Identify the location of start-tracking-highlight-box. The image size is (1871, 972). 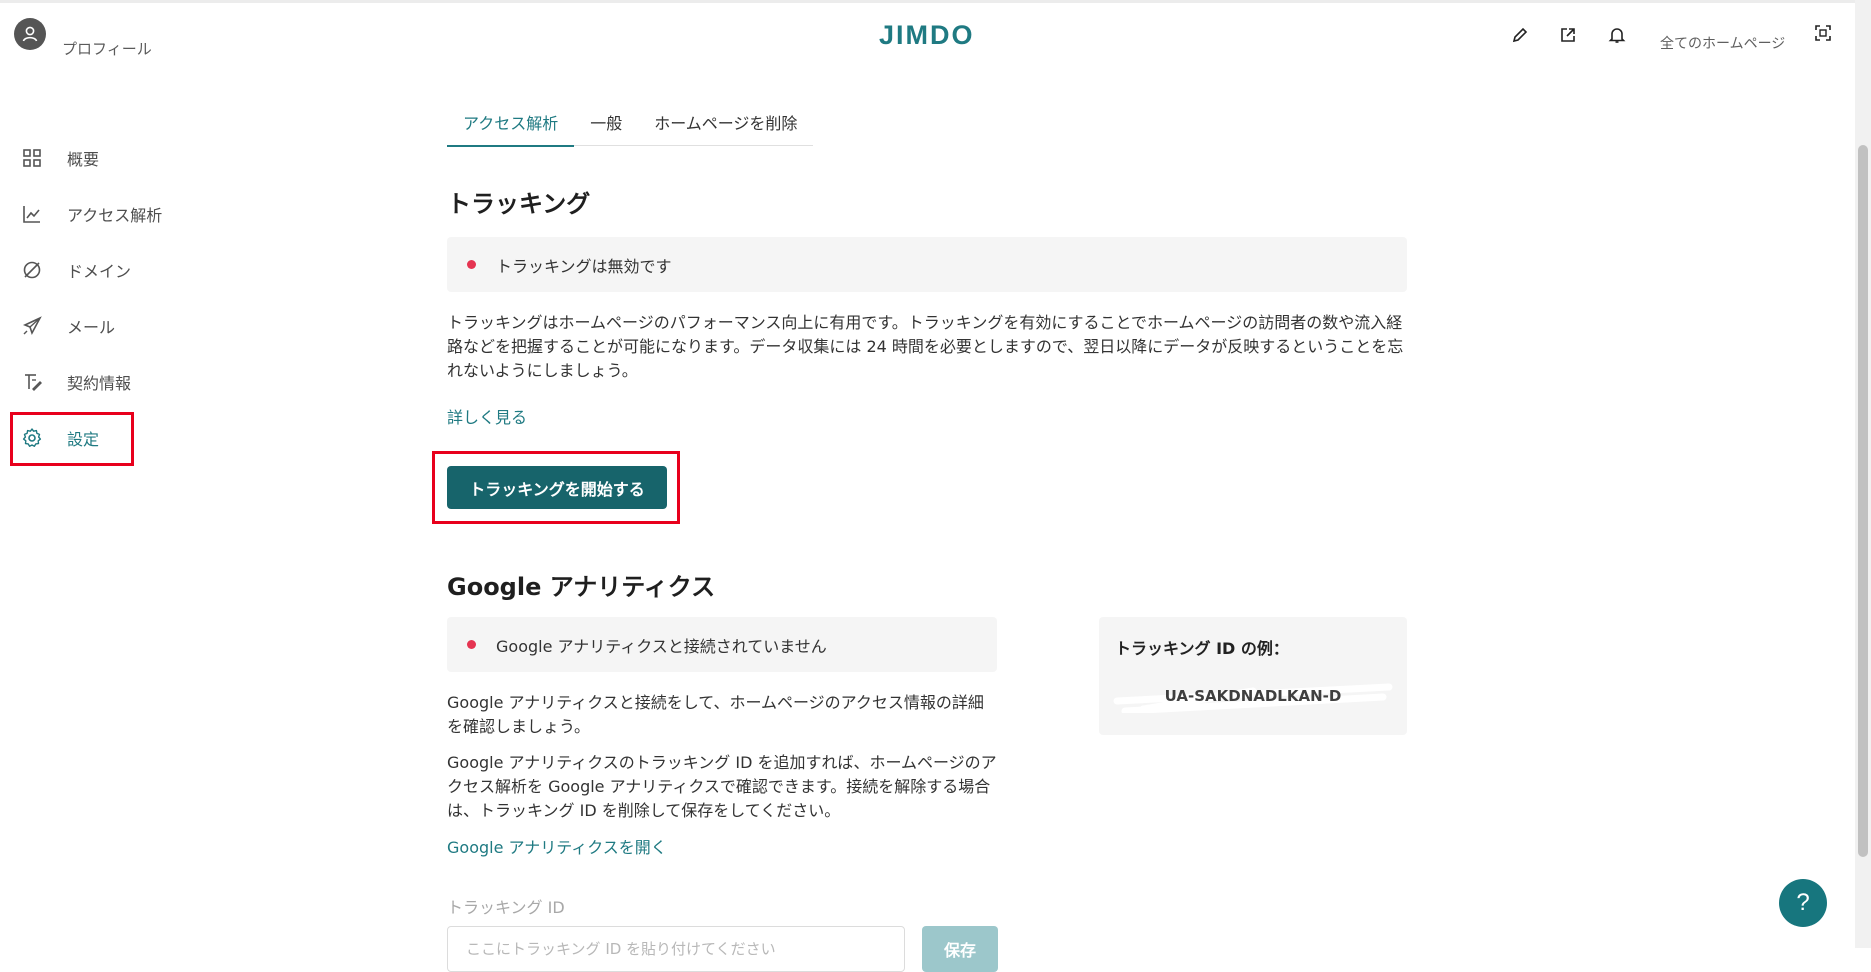
(556, 487).